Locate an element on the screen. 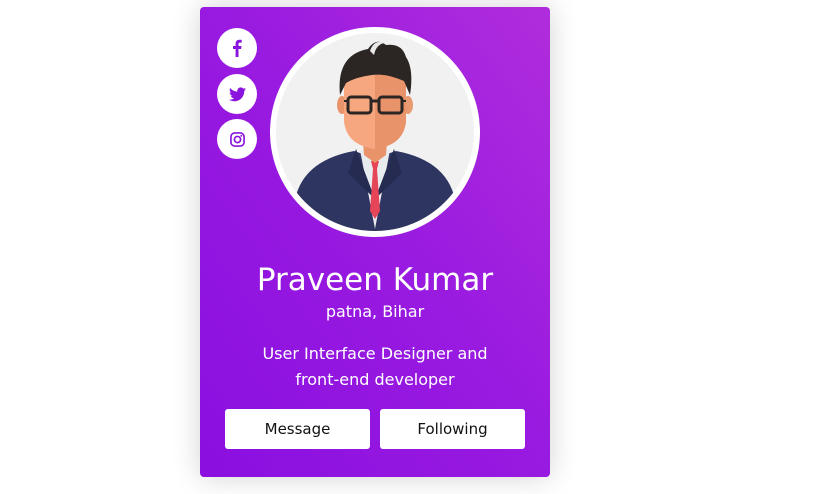 This screenshot has height=494, width=825. facebook-button is located at coordinates (237, 48).